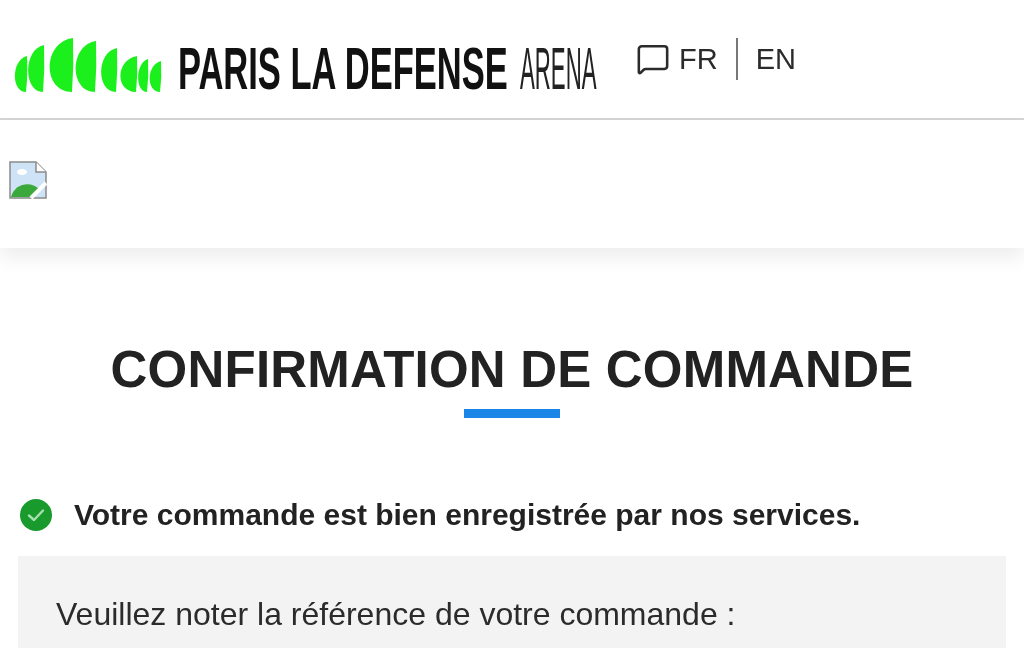 Image resolution: width=1024 pixels, height=648 pixels. What do you see at coordinates (512, 370) in the screenshot?
I see `page-title: CONFIRMATION DE COMMANDE` at bounding box center [512, 370].